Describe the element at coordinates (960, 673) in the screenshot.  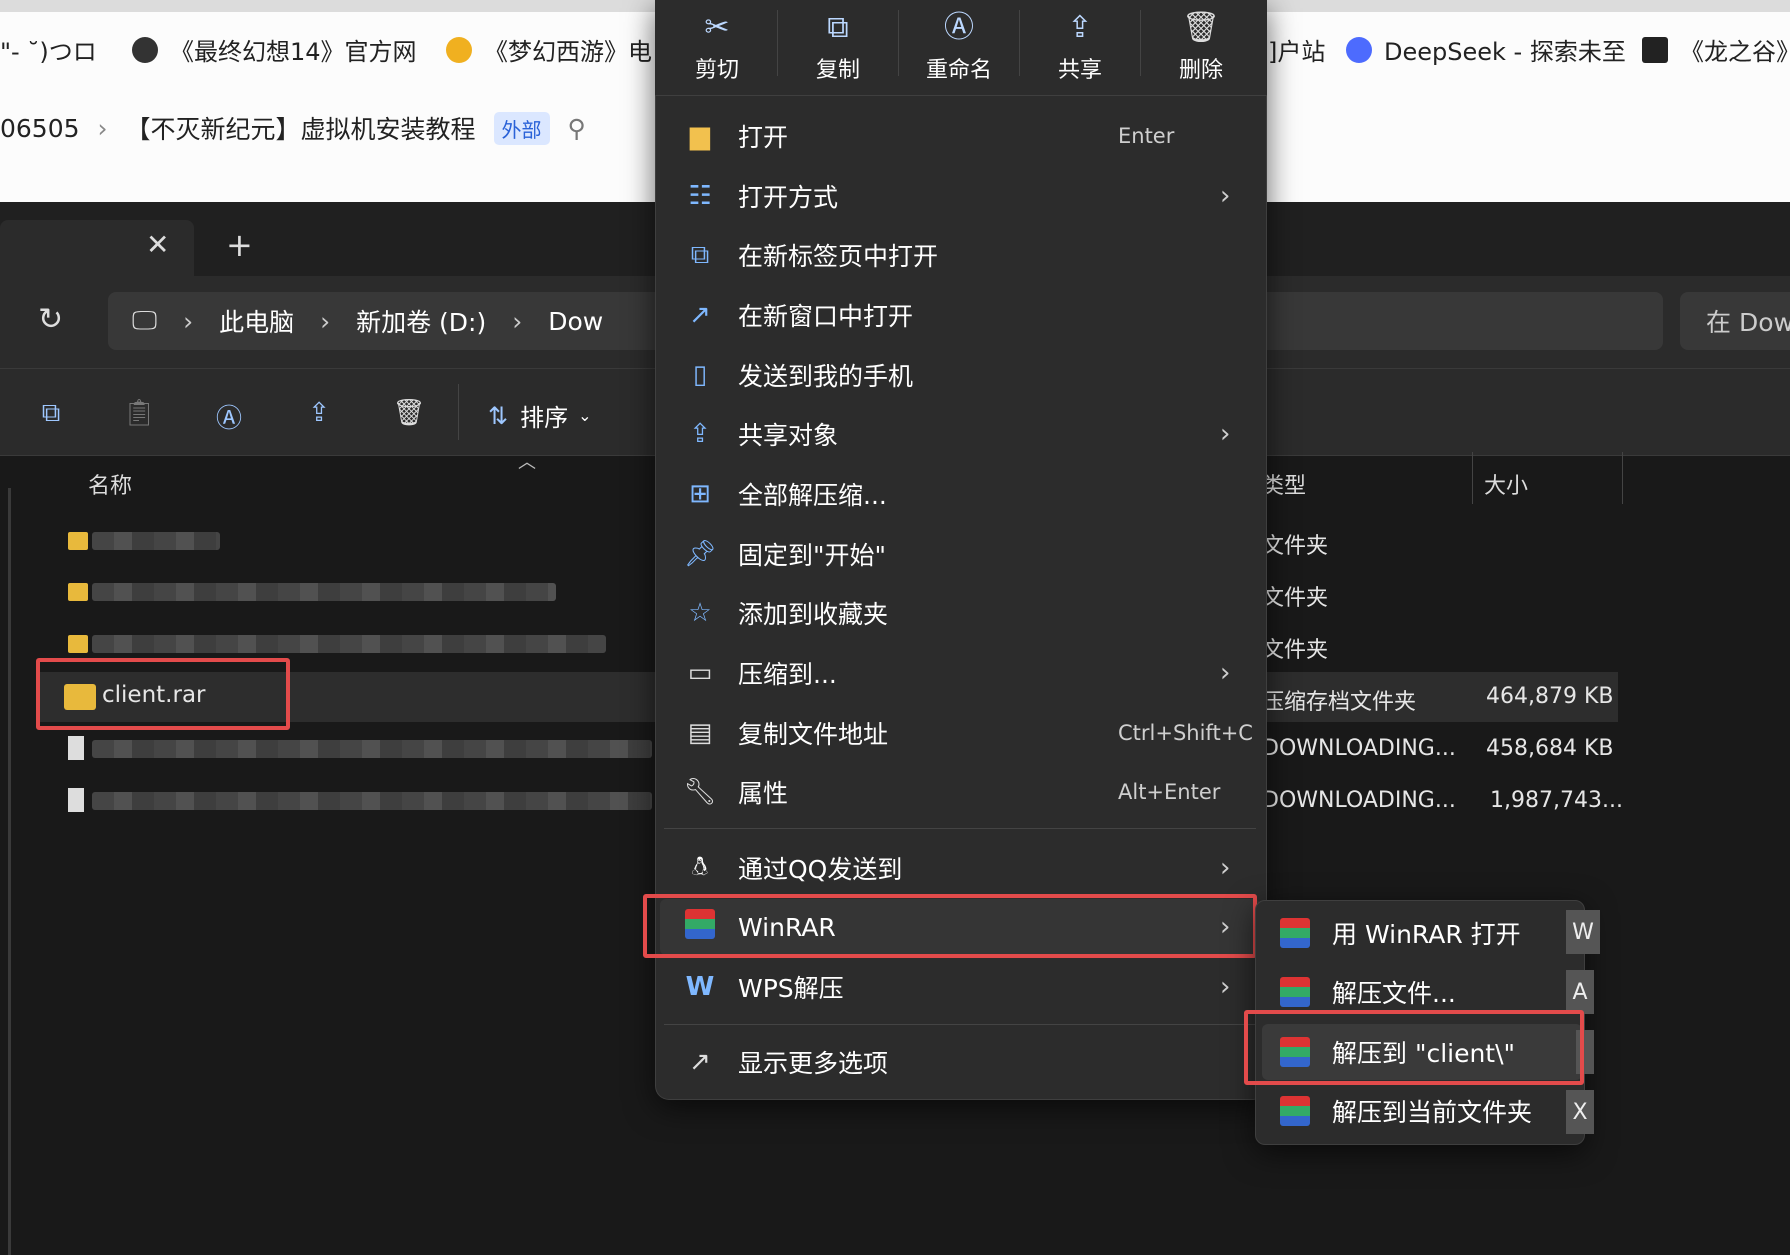
I see `menu-item-compress-to: ▭ 压缩到... ›` at that location.